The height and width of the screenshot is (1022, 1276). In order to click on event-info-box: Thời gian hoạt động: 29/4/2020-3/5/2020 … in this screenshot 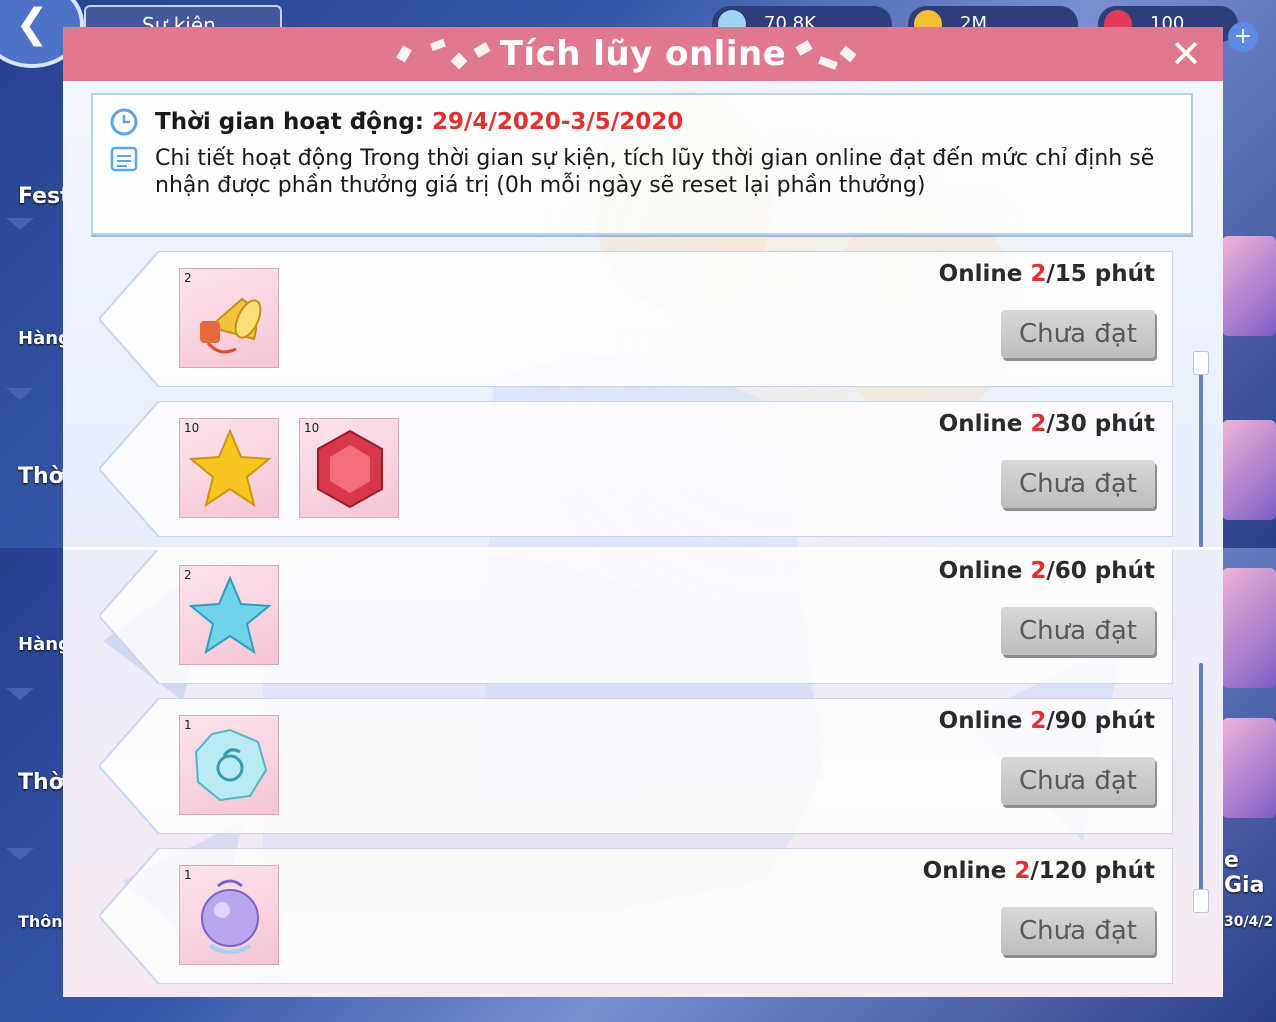, I will do `click(642, 164)`.